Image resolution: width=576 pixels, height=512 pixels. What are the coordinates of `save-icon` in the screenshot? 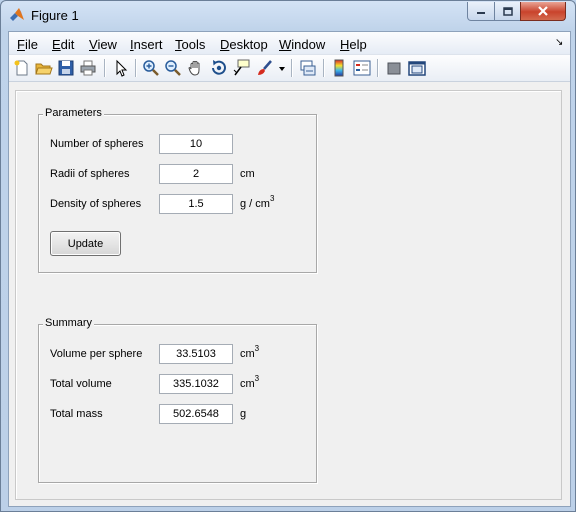 It's located at (66, 68).